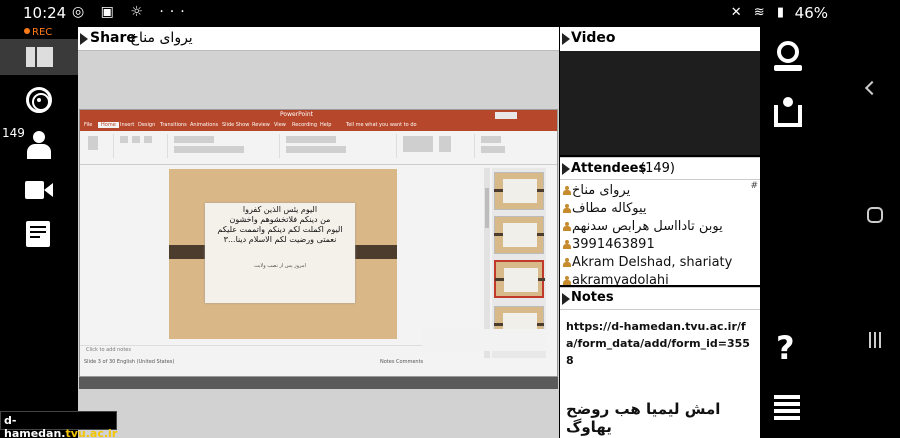 Image resolution: width=900 pixels, height=438 pixels. What do you see at coordinates (236, 125) in the screenshot?
I see `ppt-tab: Slide Show` at bounding box center [236, 125].